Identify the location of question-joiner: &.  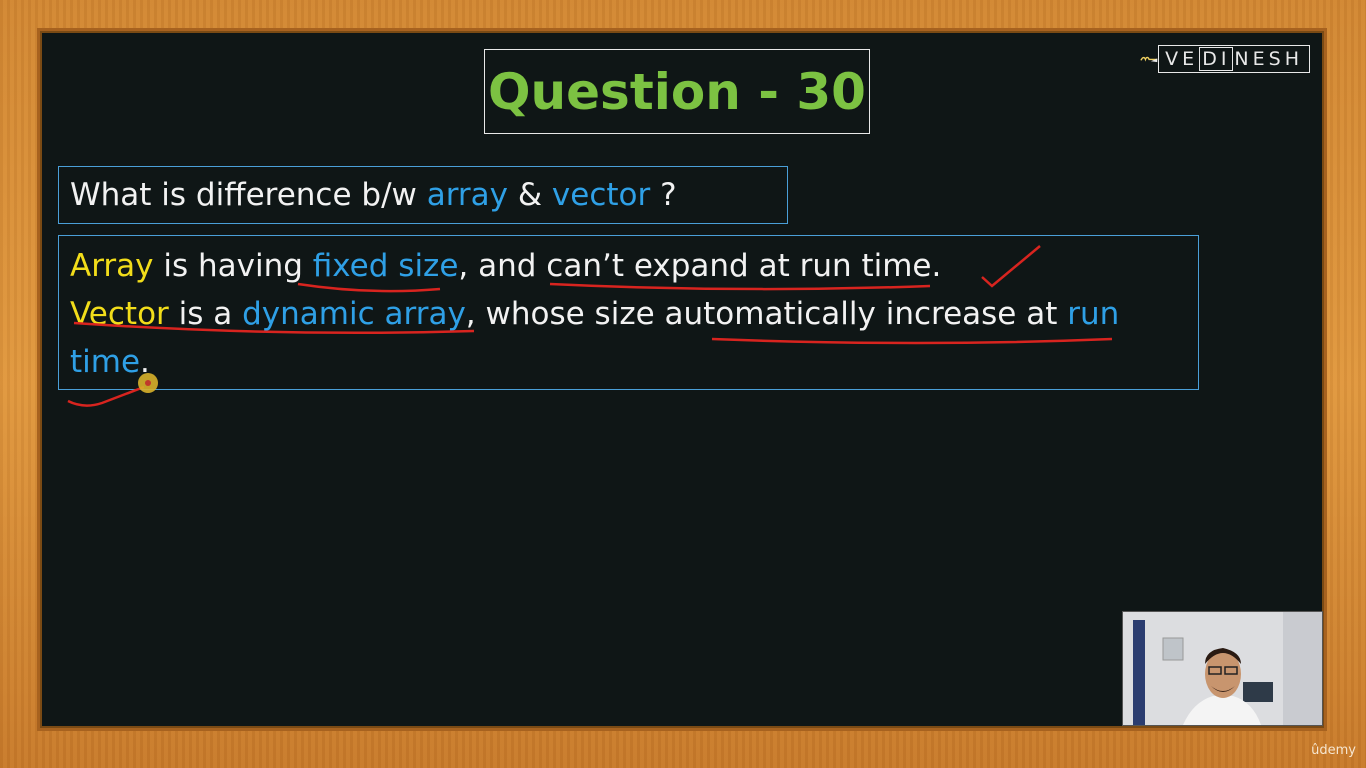
(530, 195).